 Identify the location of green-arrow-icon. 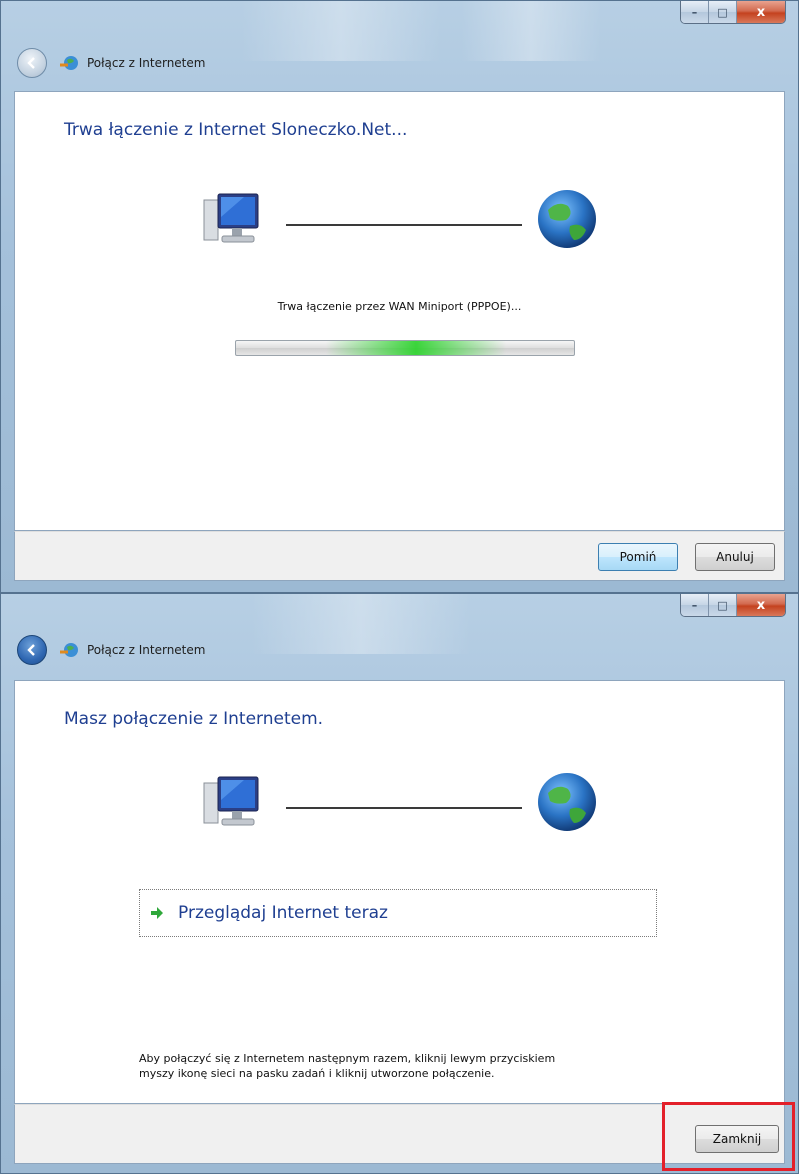
(157, 913).